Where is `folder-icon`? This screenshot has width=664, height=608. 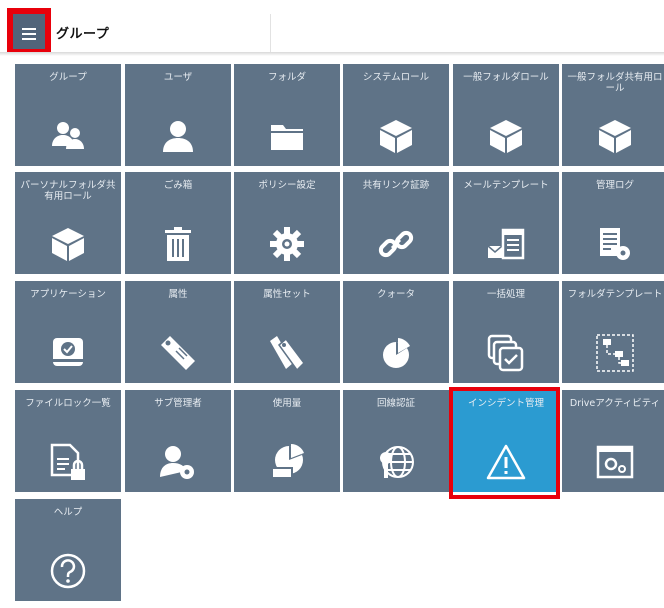
folder-icon is located at coordinates (287, 136).